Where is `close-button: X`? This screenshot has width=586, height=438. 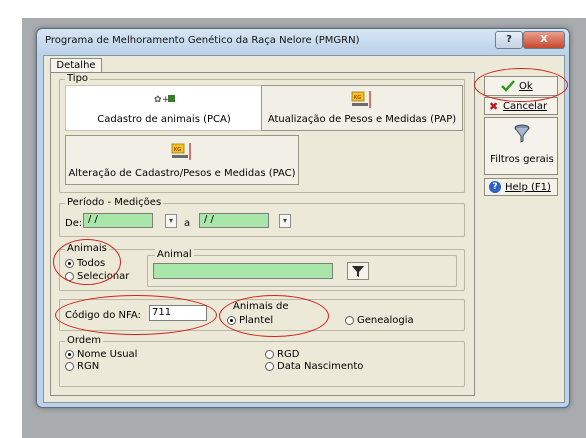 close-button: X is located at coordinates (544, 40).